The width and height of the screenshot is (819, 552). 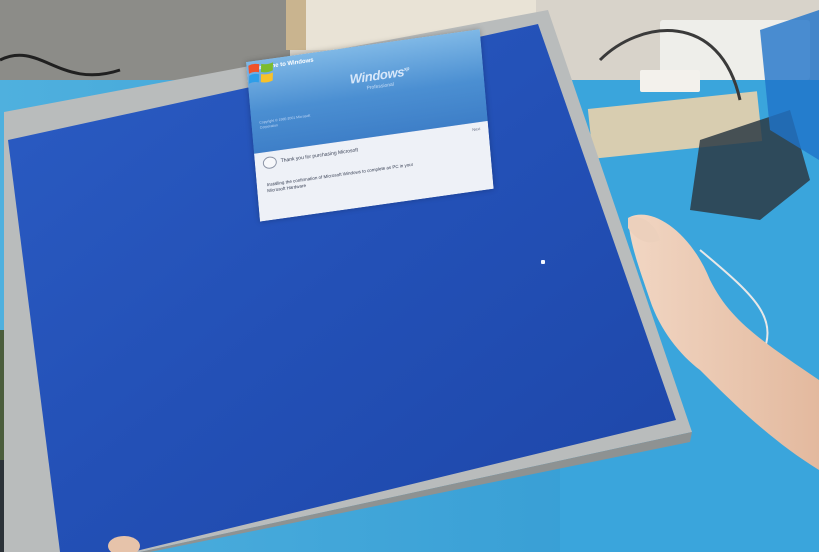 What do you see at coordinates (270, 162) in the screenshot?
I see `mic-icon` at bounding box center [270, 162].